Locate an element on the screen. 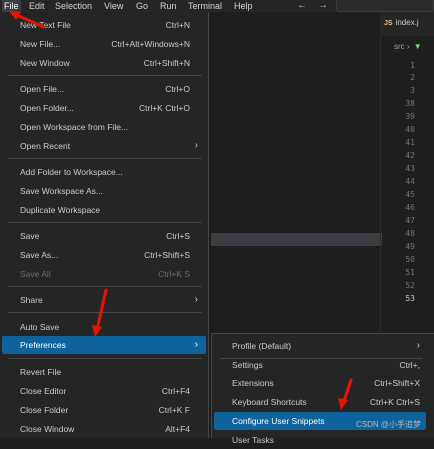 The width and height of the screenshot is (434, 449). editor-line-highlight is located at coordinates (296, 239).